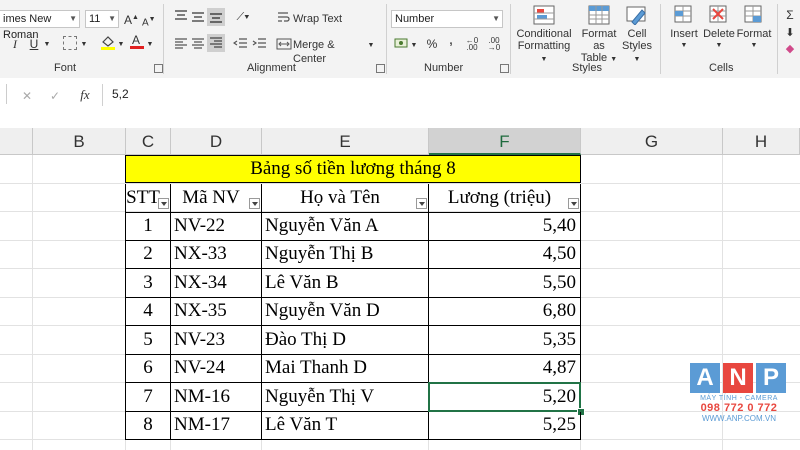 This screenshot has width=800, height=450. I want to click on table-header-cell: Họ và Tên, so click(345, 198).